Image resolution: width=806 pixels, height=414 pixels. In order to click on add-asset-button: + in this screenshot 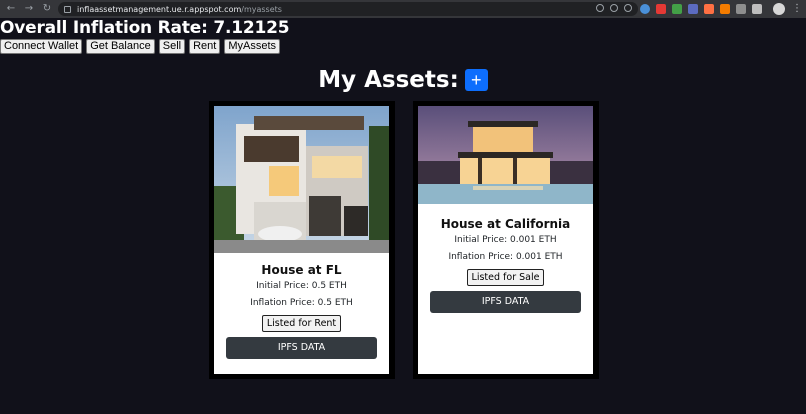, I will do `click(476, 80)`.